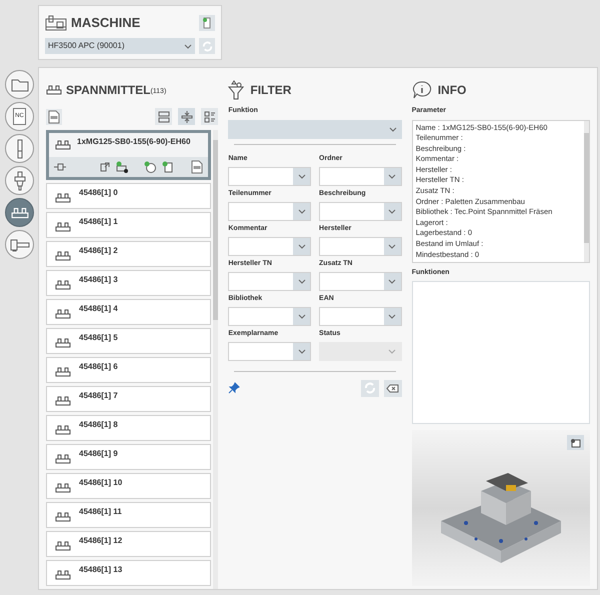 The width and height of the screenshot is (600, 595). Describe the element at coordinates (422, 90) in the screenshot. I see `info-icon` at that location.